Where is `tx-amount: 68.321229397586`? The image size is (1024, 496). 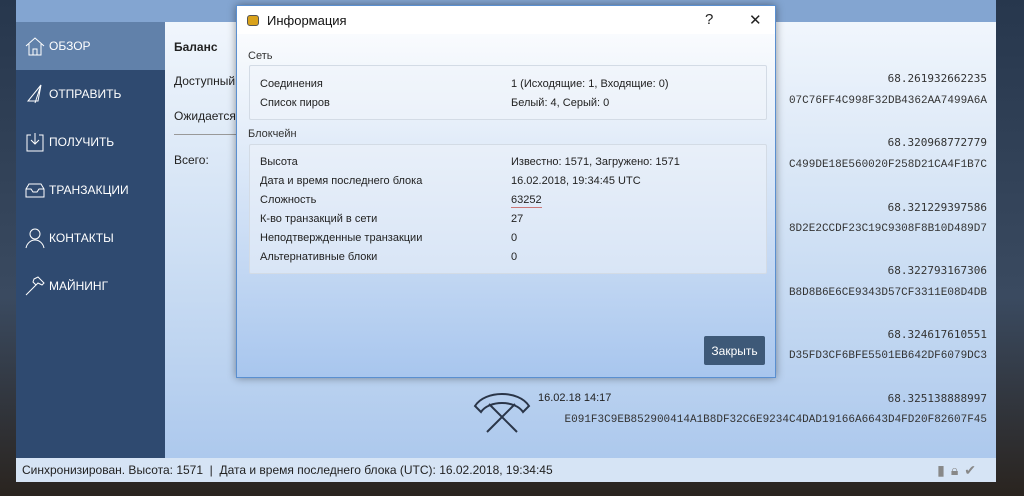
tx-amount: 68.321229397586 is located at coordinates (937, 207).